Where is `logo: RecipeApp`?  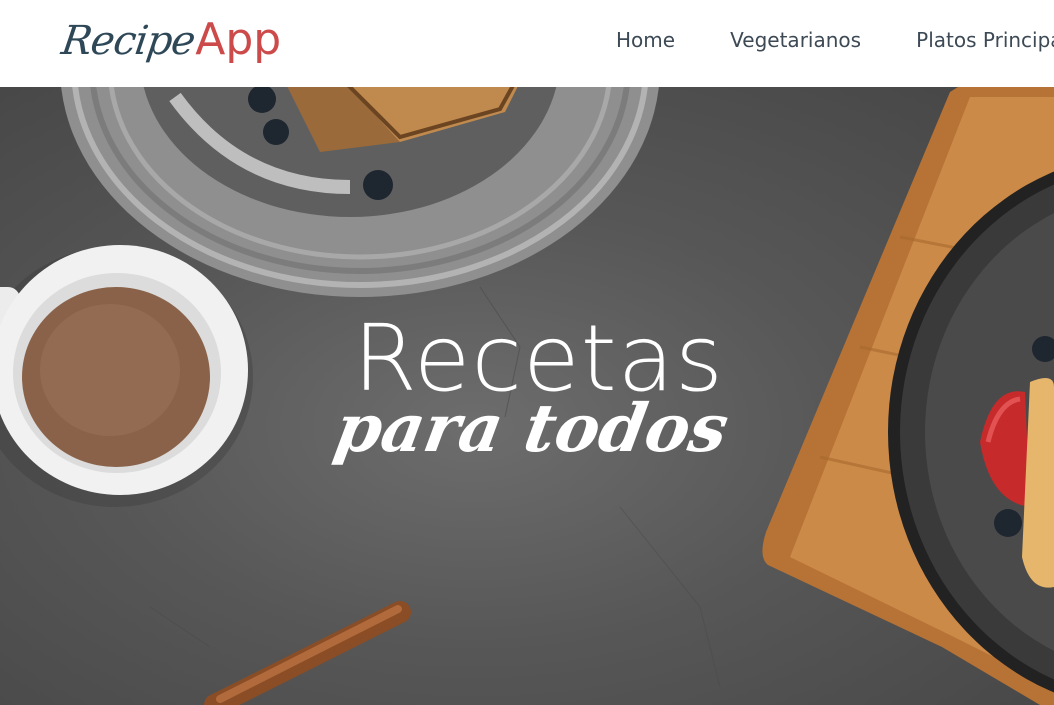
logo: RecipeApp is located at coordinates (170, 44).